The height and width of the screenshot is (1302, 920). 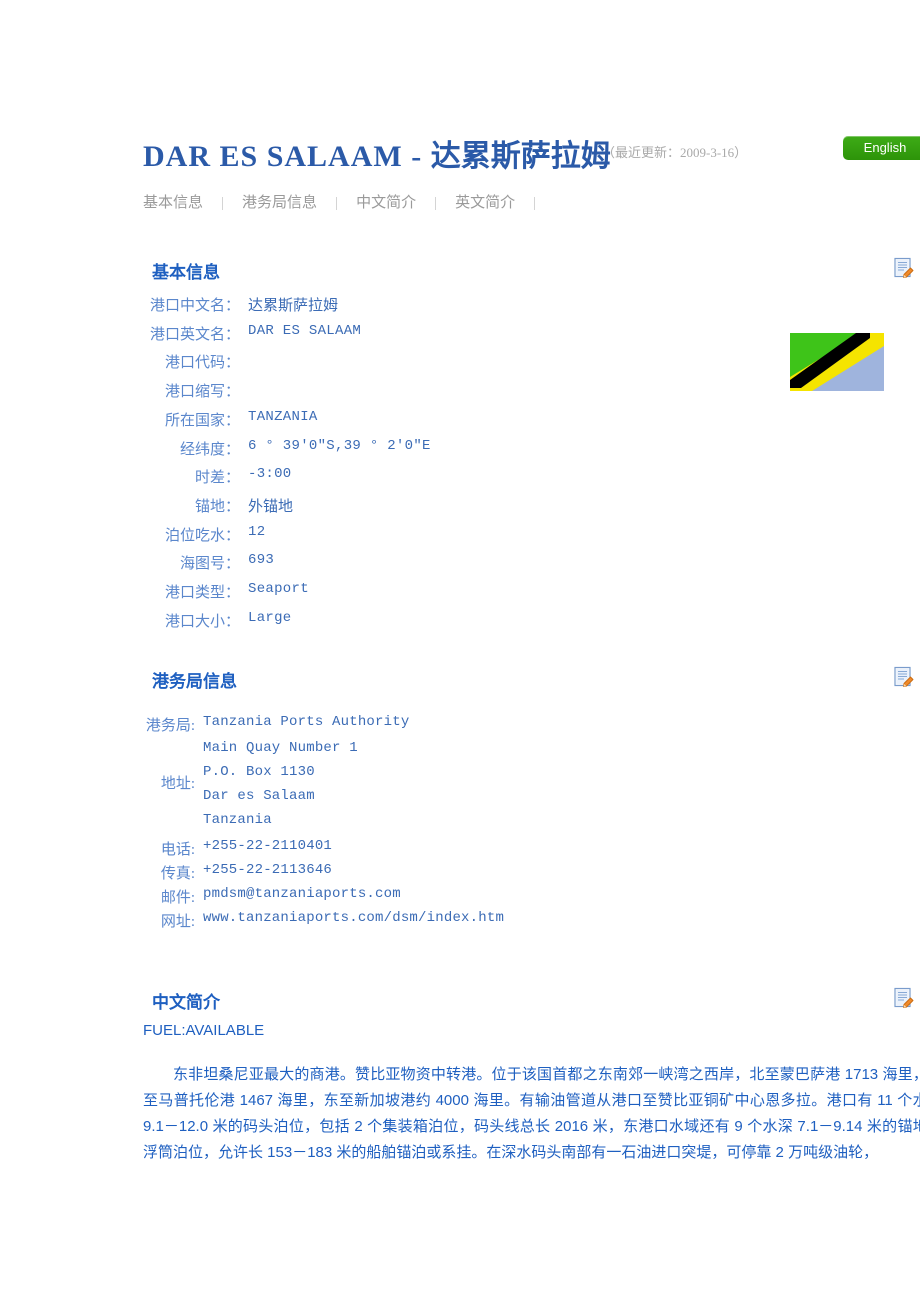 I want to click on nav-item-basic-info: 基本信息, so click(x=173, y=203).